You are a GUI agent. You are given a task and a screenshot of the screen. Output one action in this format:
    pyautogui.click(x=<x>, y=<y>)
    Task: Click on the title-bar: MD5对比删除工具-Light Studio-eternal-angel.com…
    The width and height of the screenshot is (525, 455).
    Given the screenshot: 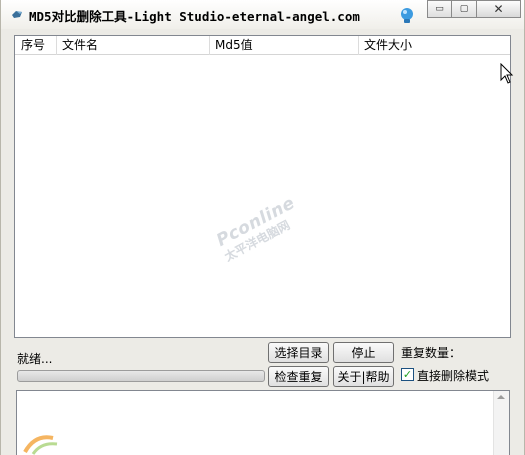 What is the action you would take?
    pyautogui.click(x=262, y=14)
    